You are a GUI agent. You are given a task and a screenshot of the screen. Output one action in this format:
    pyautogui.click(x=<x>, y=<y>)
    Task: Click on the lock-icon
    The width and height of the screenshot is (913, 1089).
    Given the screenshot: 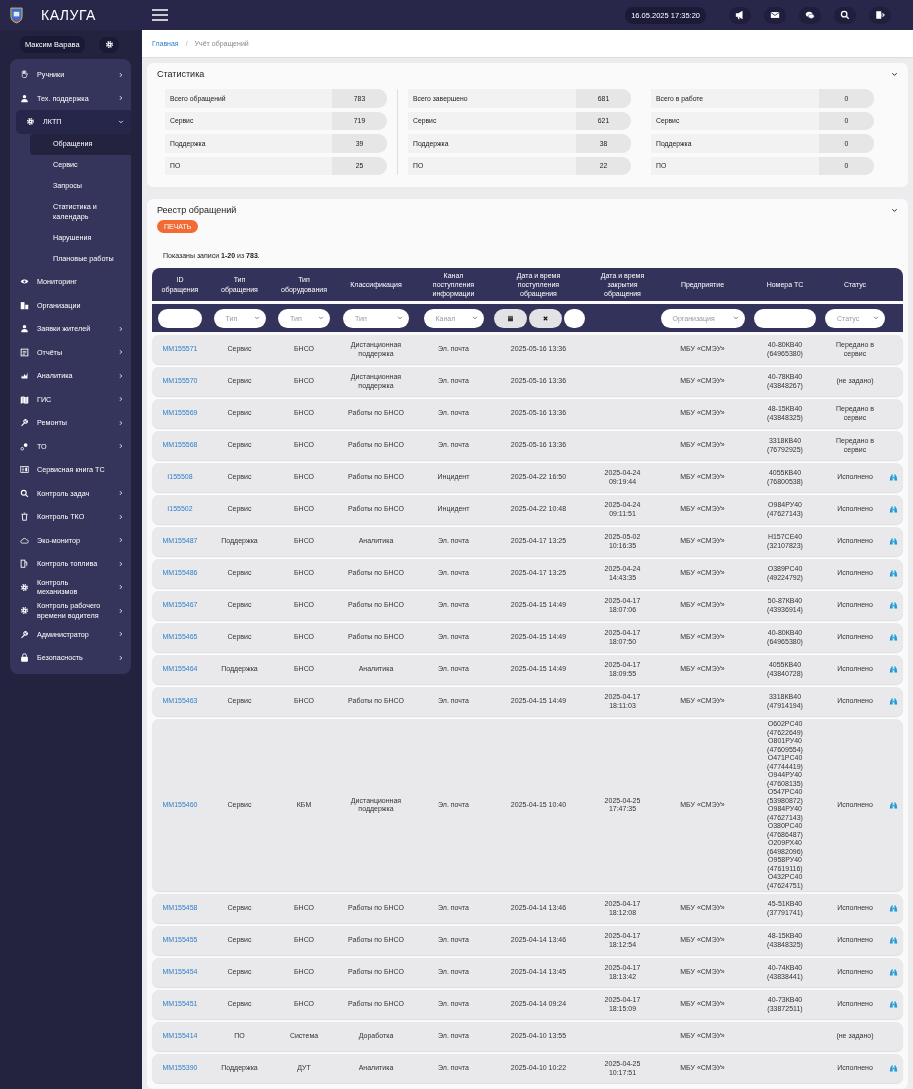 What is the action you would take?
    pyautogui.click(x=24, y=658)
    